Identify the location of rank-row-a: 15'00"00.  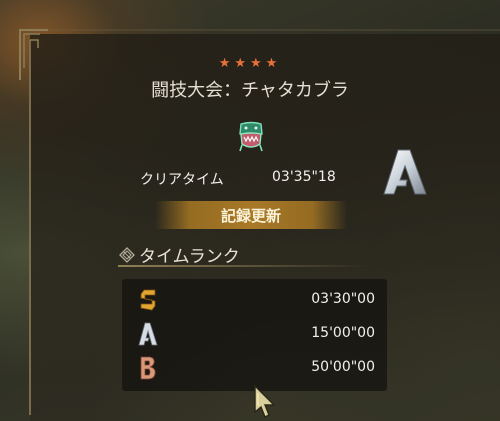
(254, 334).